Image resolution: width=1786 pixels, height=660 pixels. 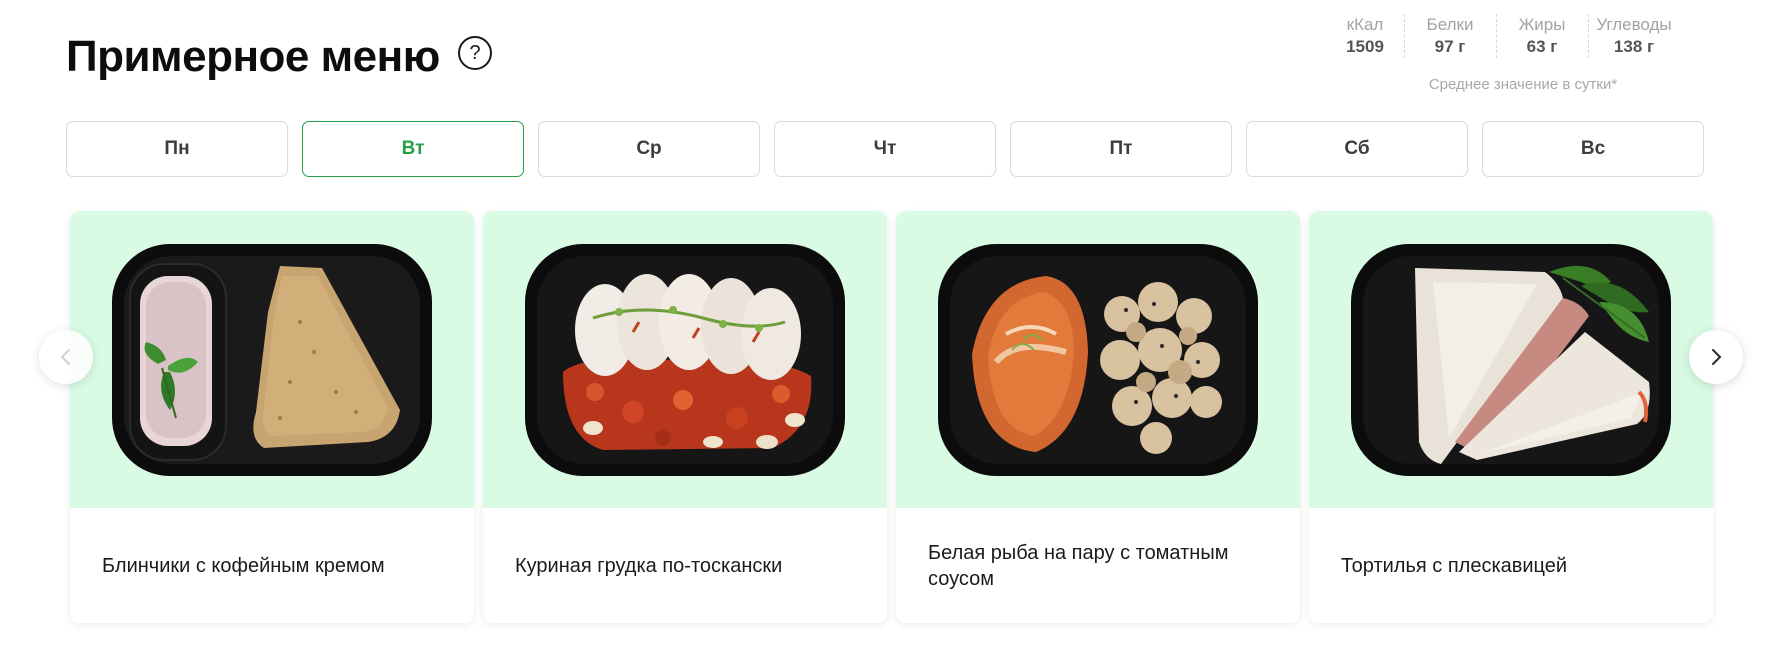 What do you see at coordinates (1357, 149) in the screenshot?
I see `tab-saturday: Сб` at bounding box center [1357, 149].